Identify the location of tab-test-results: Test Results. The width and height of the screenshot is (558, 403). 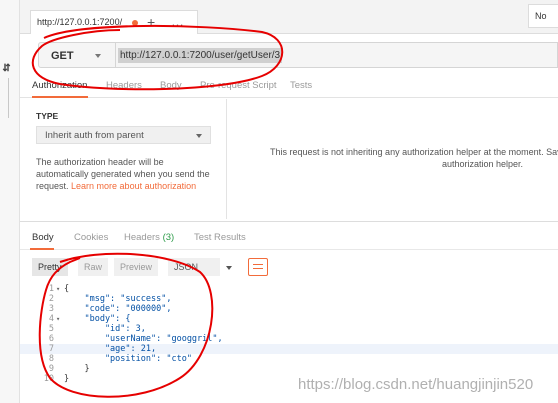
(220, 237).